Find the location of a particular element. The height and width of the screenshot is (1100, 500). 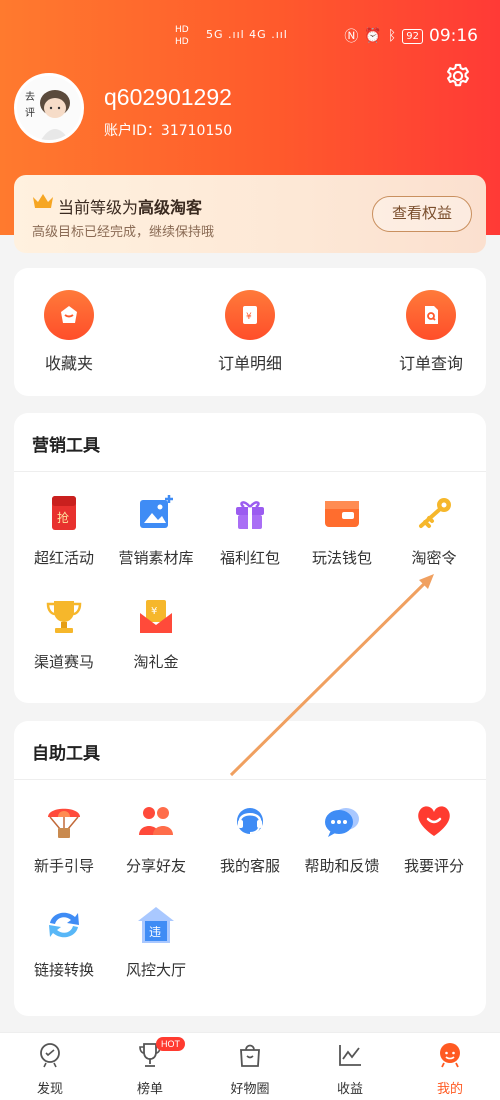

level-title: 当前等级为高级淘客 is located at coordinates (130, 206).